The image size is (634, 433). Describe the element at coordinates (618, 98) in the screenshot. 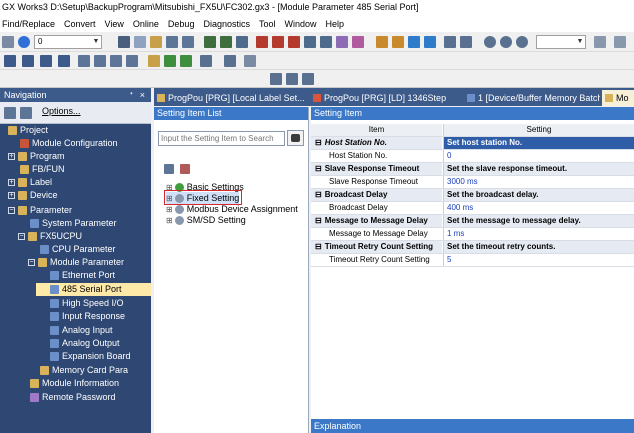

I see `tab-module-parameter: Mo` at that location.